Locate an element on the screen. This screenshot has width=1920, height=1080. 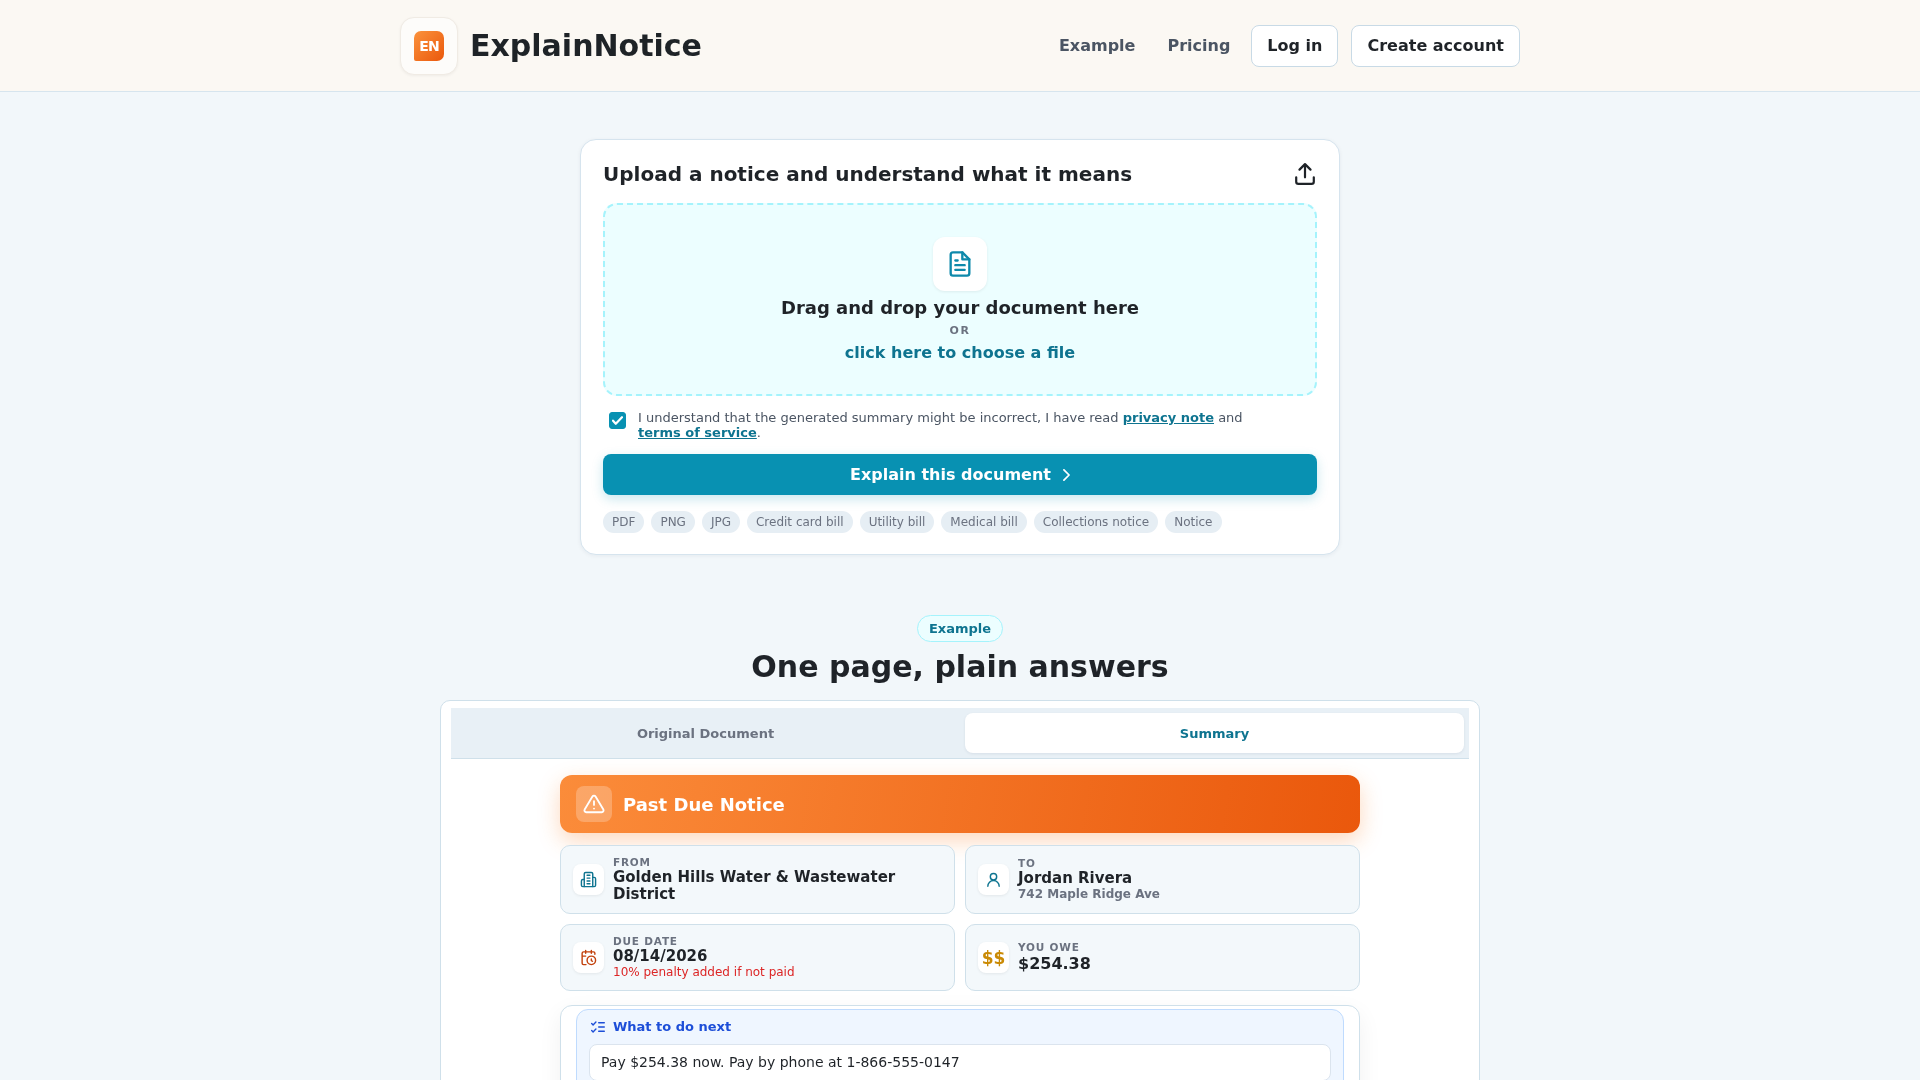
upload-icon is located at coordinates (1305, 174).